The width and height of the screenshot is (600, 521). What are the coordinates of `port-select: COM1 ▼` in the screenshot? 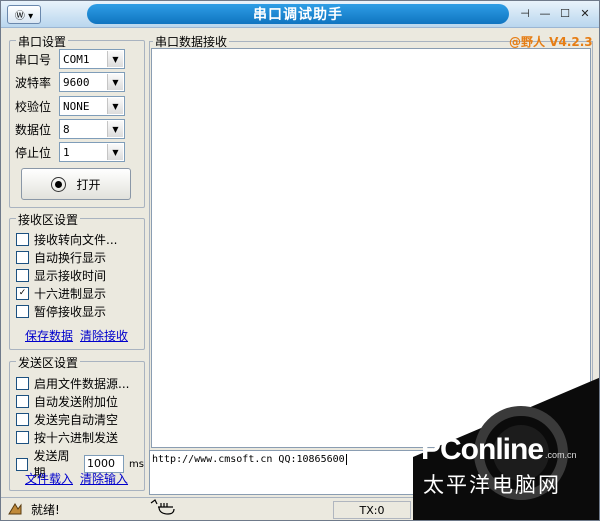 It's located at (92, 59).